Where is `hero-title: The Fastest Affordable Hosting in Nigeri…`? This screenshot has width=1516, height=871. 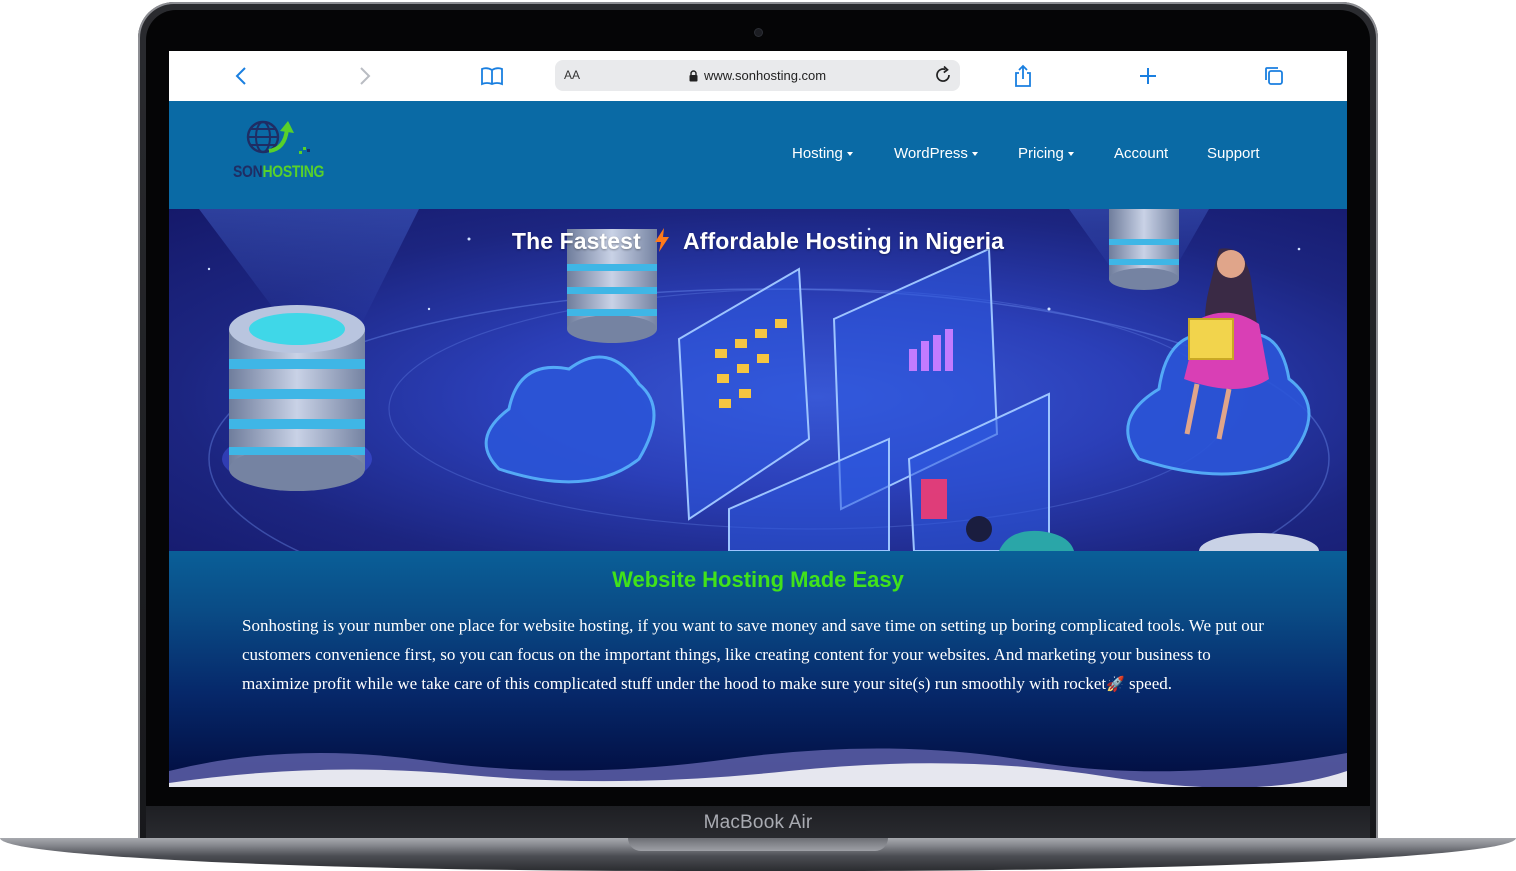
hero-title: The Fastest Affordable Hosting in Nigeri… is located at coordinates (758, 241).